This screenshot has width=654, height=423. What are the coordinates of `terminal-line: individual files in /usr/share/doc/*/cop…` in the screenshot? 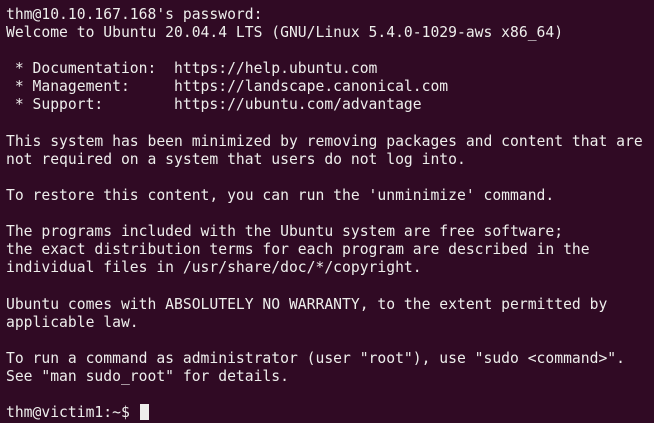 It's located at (214, 268).